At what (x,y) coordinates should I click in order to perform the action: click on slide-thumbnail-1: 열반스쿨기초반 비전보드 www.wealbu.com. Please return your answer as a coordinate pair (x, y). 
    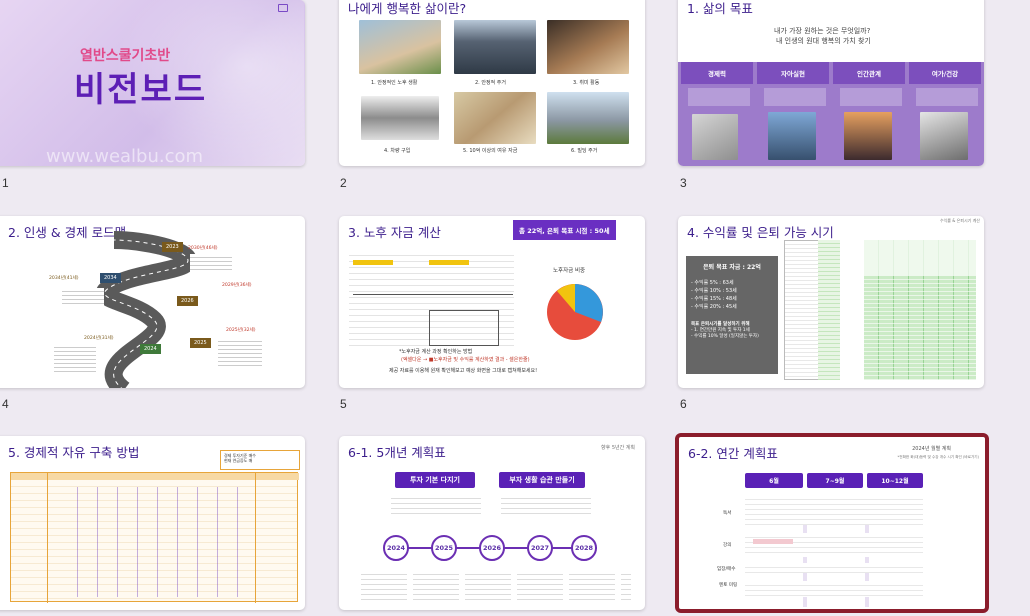
    Looking at the image, I should click on (152, 83).